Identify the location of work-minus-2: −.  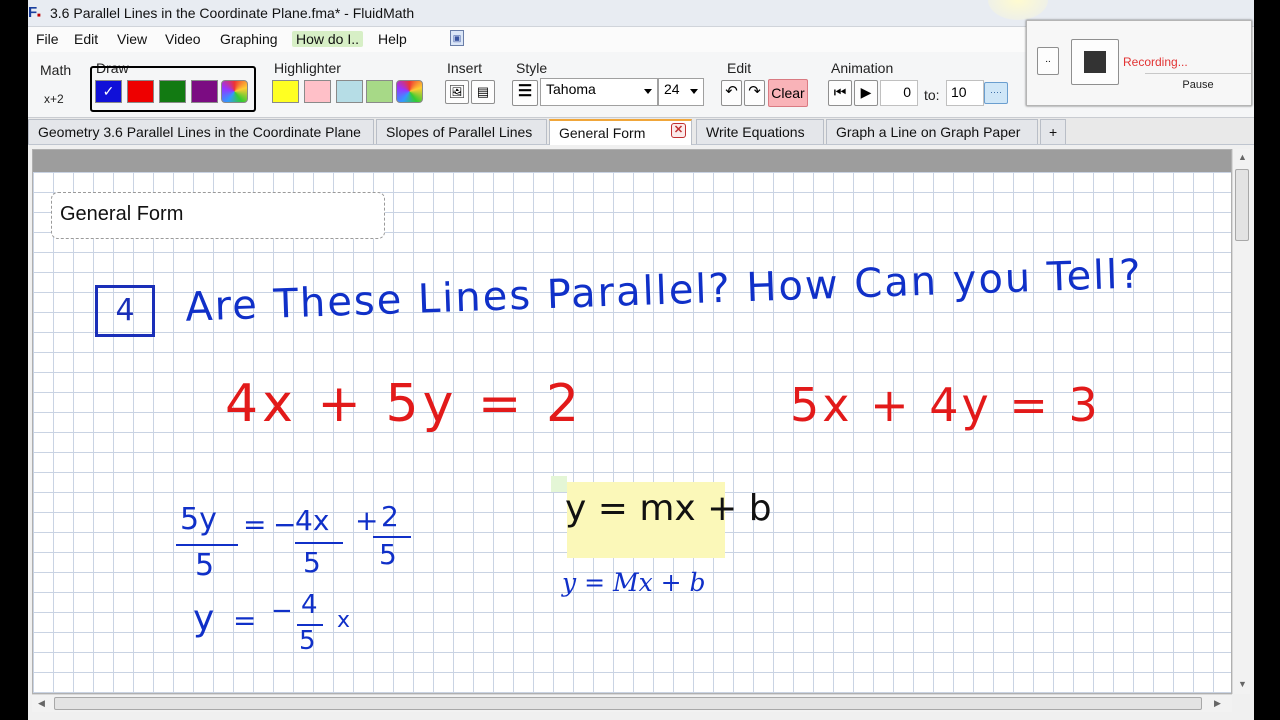
(282, 611).